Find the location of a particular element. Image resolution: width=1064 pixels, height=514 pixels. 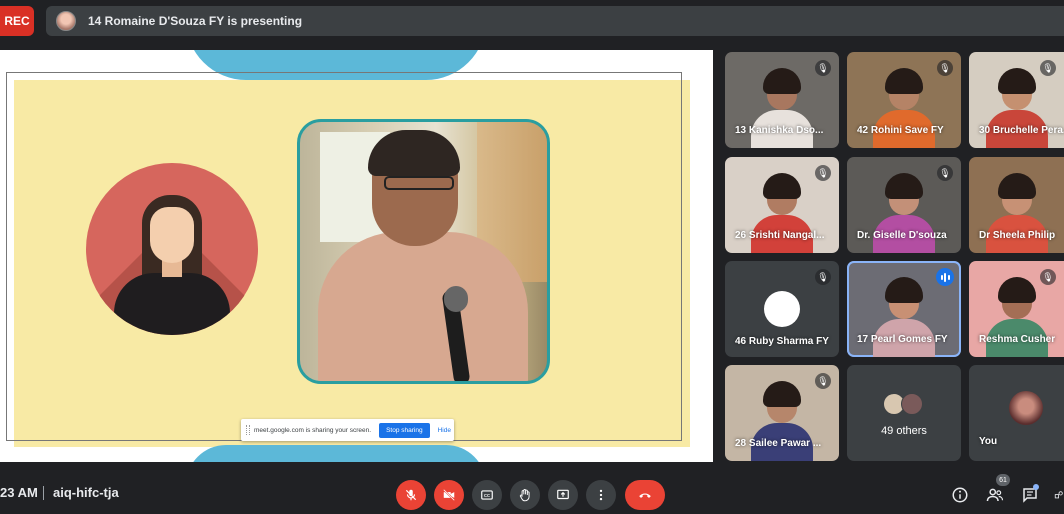

raise-hand-icon is located at coordinates (524, 495).